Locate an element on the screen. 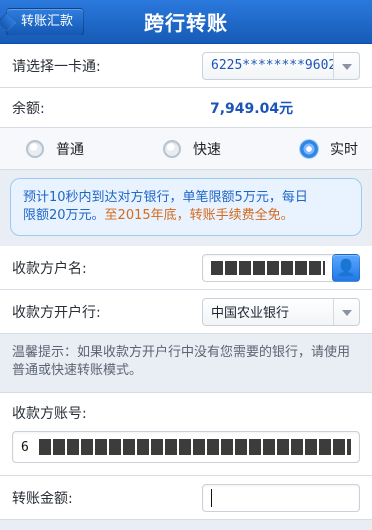 This screenshot has width=372, height=530. page-title: 跨行转账 is located at coordinates (186, 23).